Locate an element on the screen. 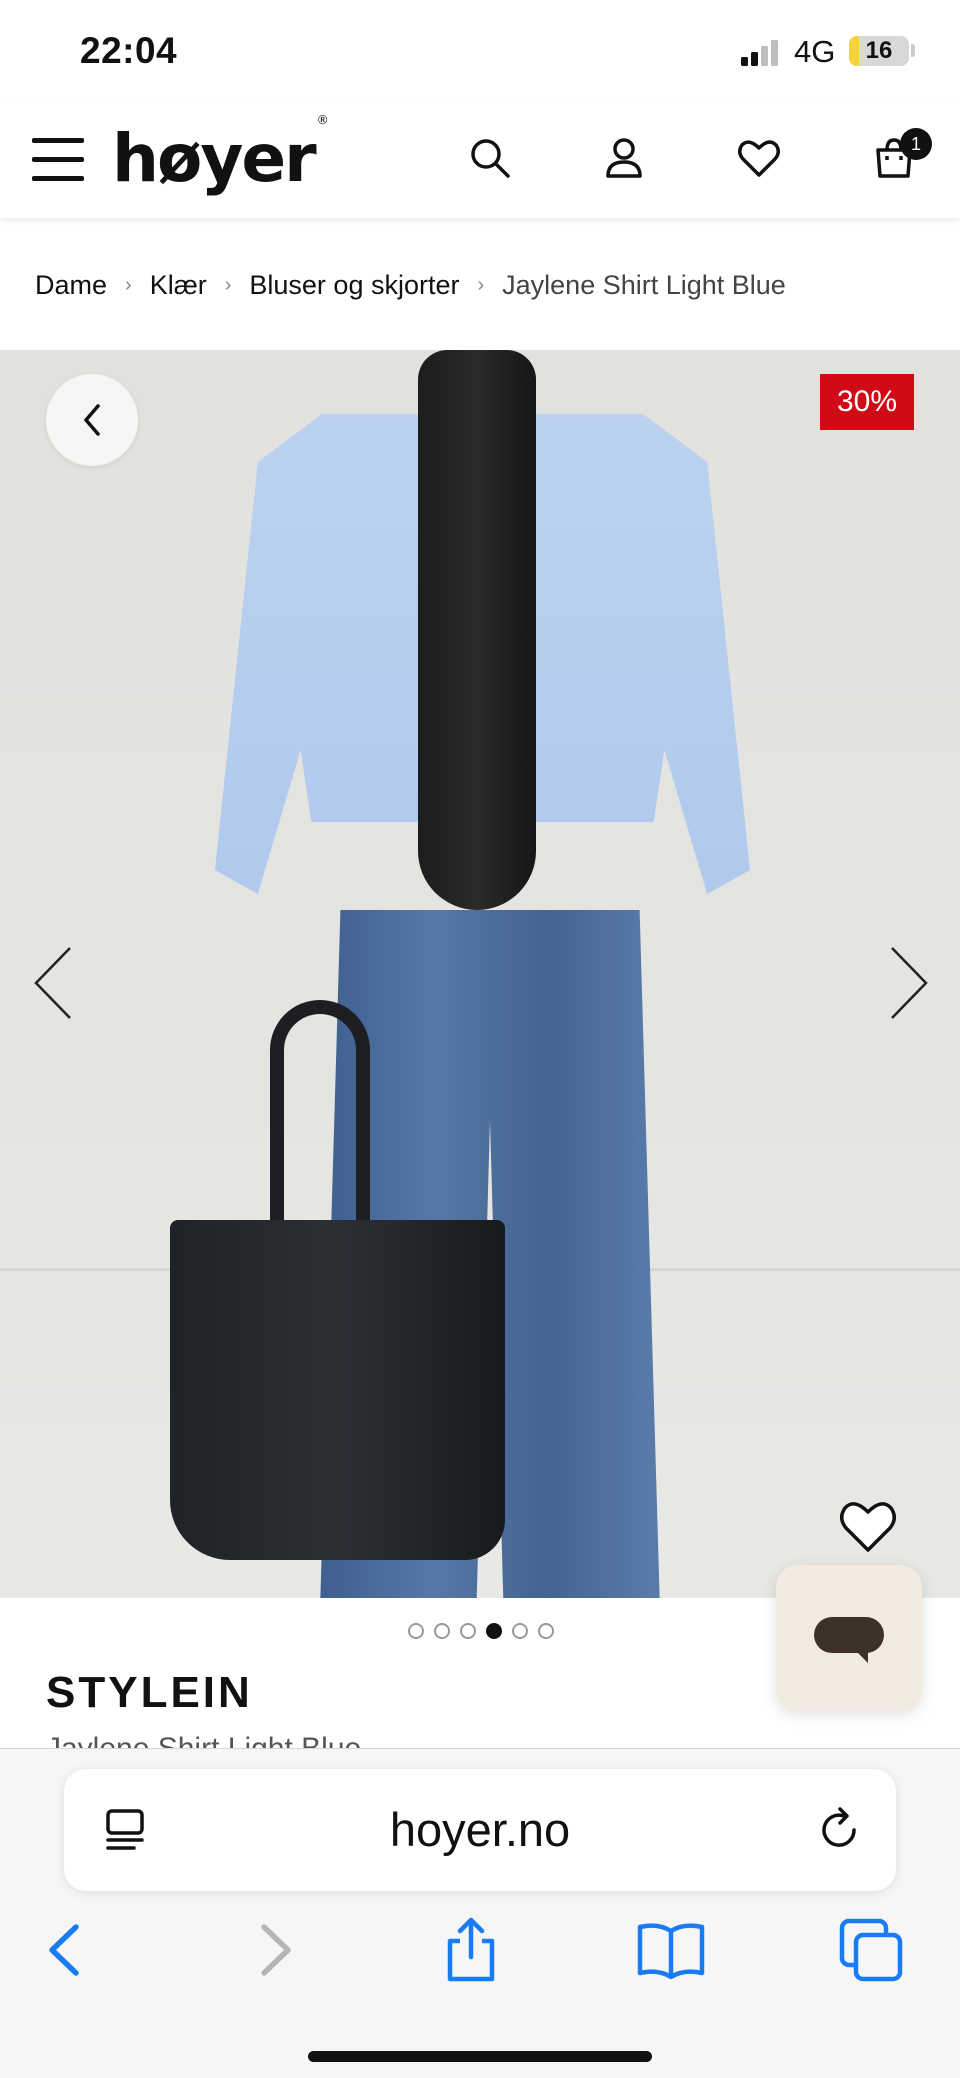 The width and height of the screenshot is (960, 2078). back-button is located at coordinates (92, 420).